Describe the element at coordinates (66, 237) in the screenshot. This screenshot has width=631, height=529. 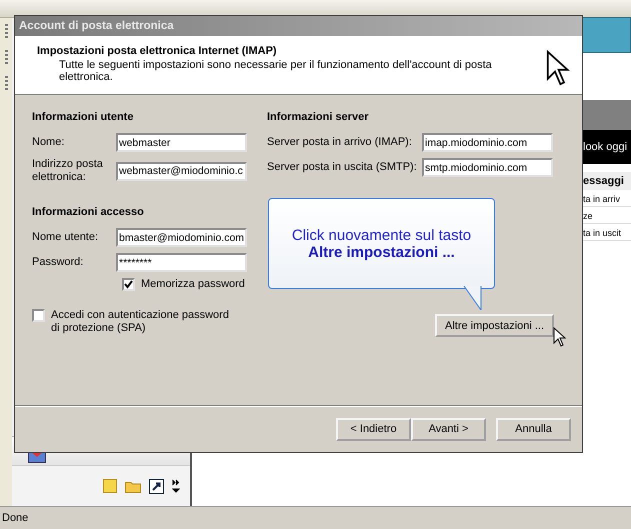
I see `field-label: Nome utente:` at that location.